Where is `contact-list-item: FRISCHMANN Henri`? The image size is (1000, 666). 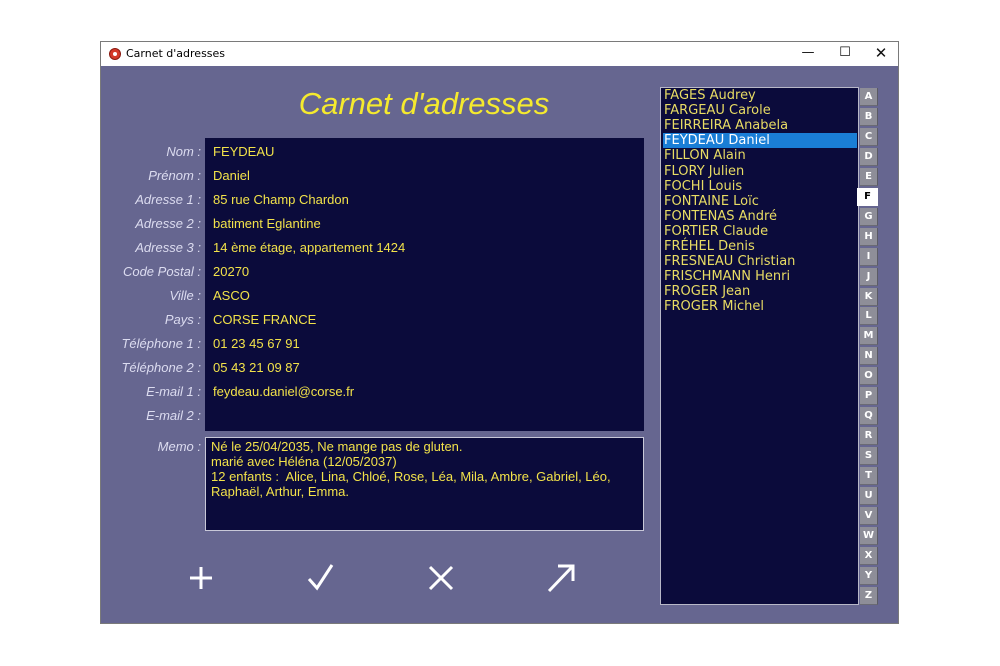
contact-list-item: FRISCHMANN Henri is located at coordinates (760, 276).